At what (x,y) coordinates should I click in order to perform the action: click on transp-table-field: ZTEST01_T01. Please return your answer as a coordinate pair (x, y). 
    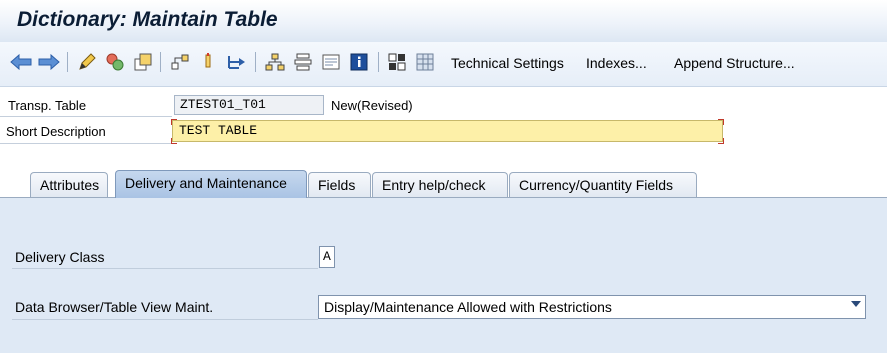
    Looking at the image, I should click on (249, 105).